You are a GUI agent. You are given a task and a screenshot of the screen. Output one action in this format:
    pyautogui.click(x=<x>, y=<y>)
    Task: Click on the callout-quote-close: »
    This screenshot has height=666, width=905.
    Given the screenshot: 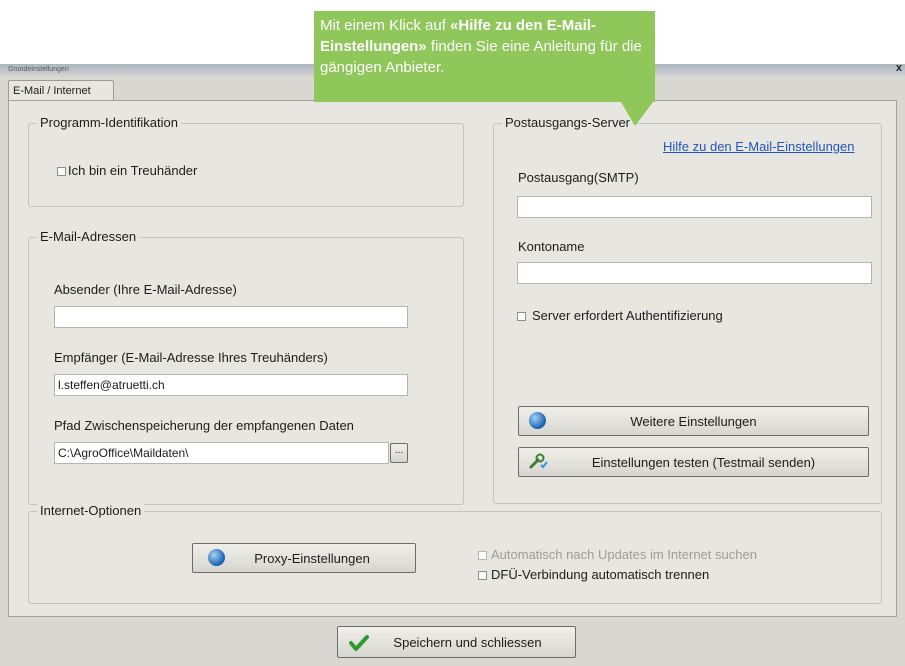 What is the action you would take?
    pyautogui.click(x=422, y=46)
    